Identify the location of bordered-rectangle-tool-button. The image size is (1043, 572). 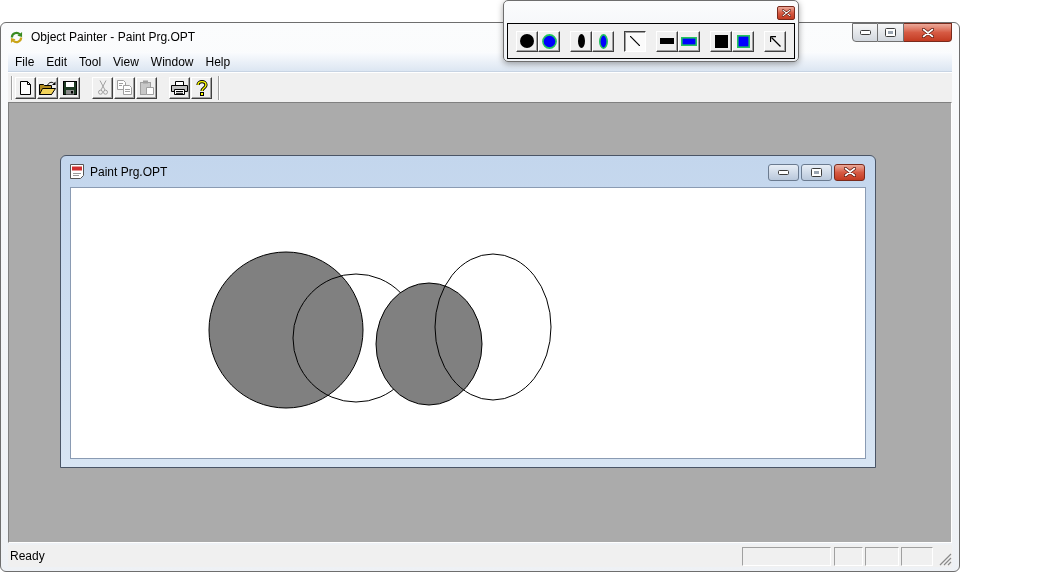
(689, 41).